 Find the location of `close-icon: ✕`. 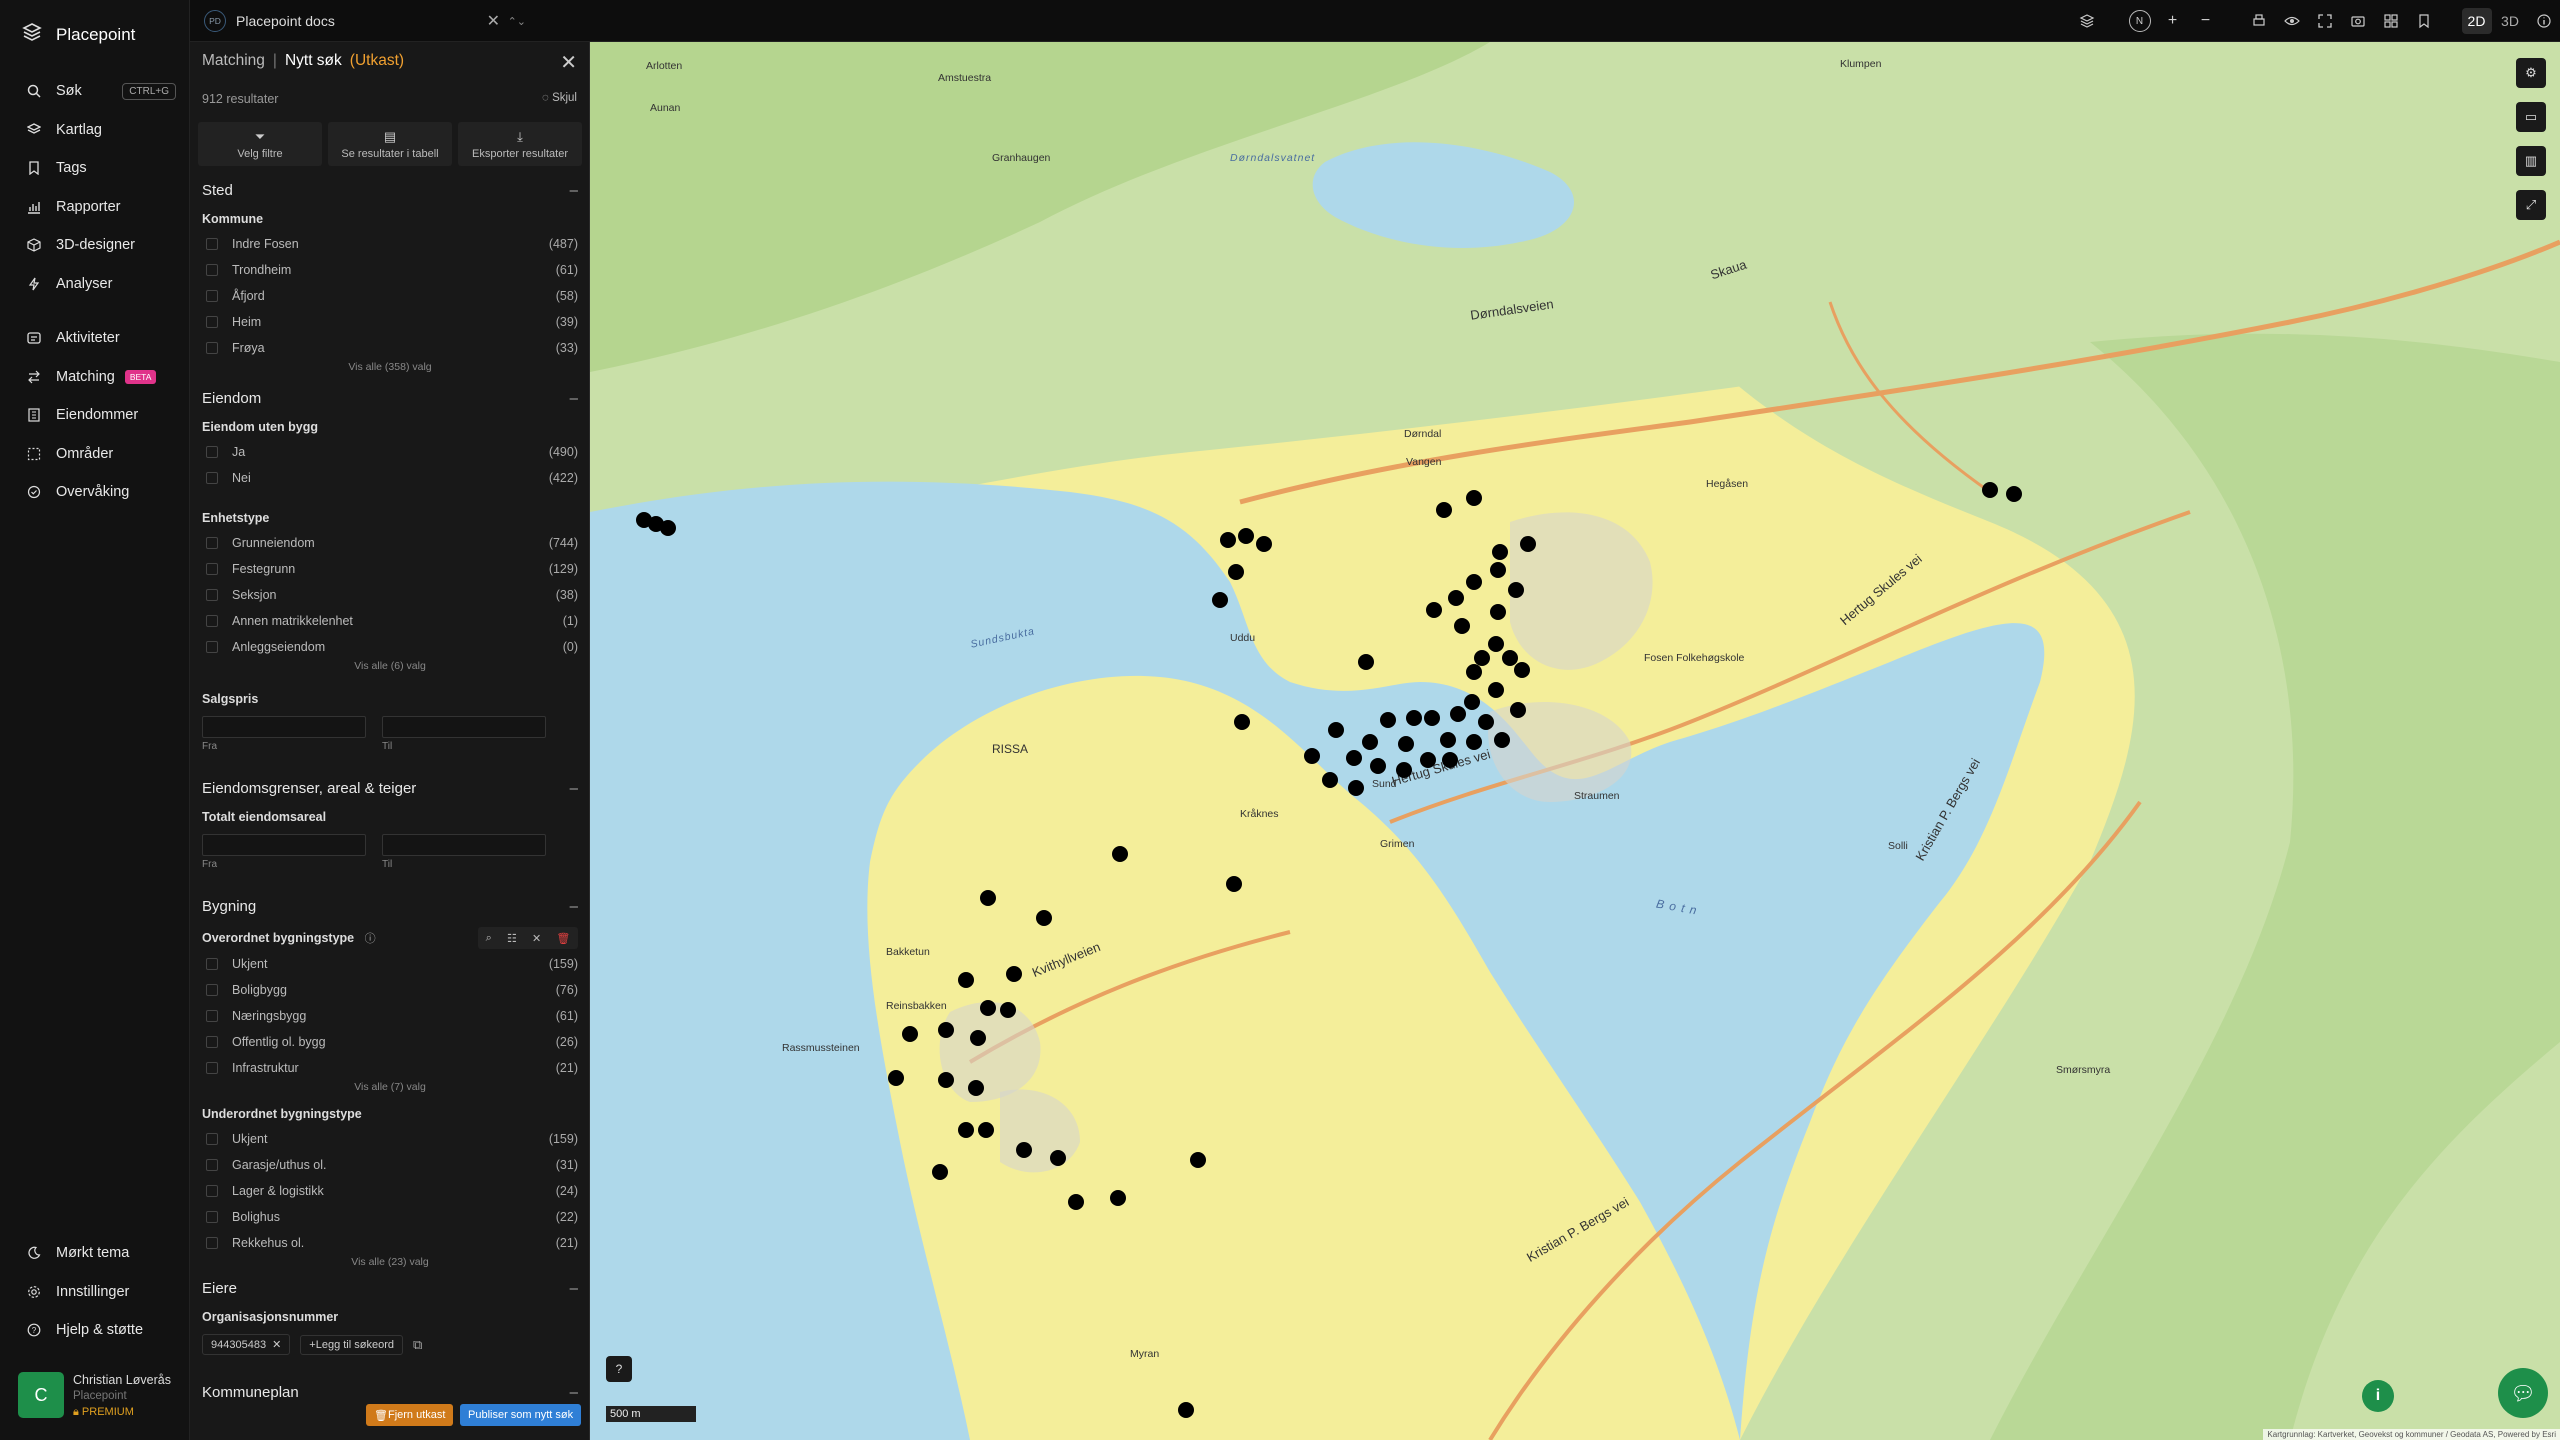

close-icon: ✕ is located at coordinates (493, 21).